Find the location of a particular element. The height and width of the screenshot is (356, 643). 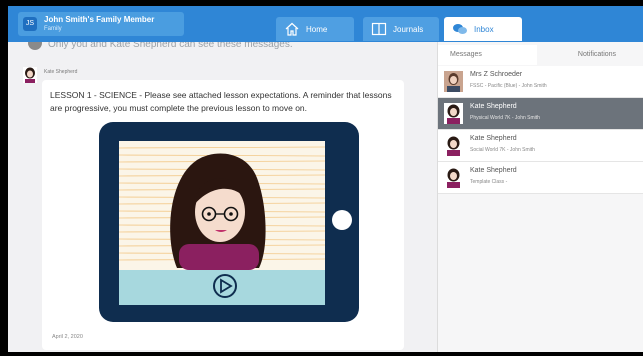

tab-inbox: Inbox is located at coordinates (483, 29).